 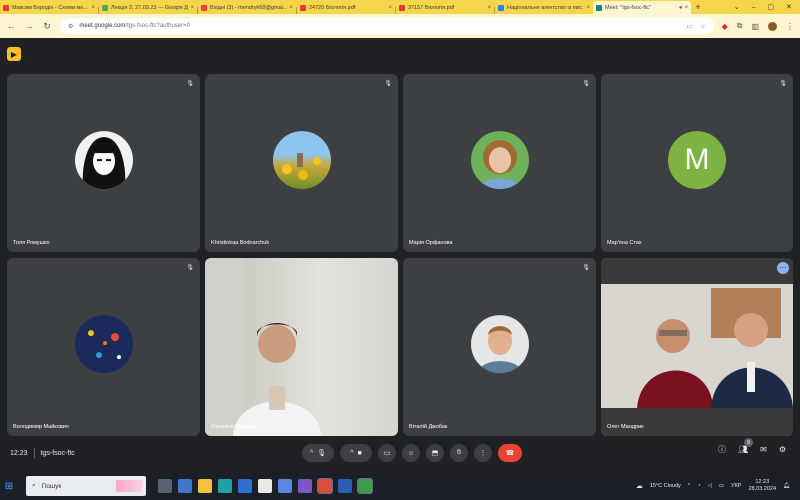 What do you see at coordinates (510, 453) in the screenshot?
I see `leave-call-button: ☎` at bounding box center [510, 453].